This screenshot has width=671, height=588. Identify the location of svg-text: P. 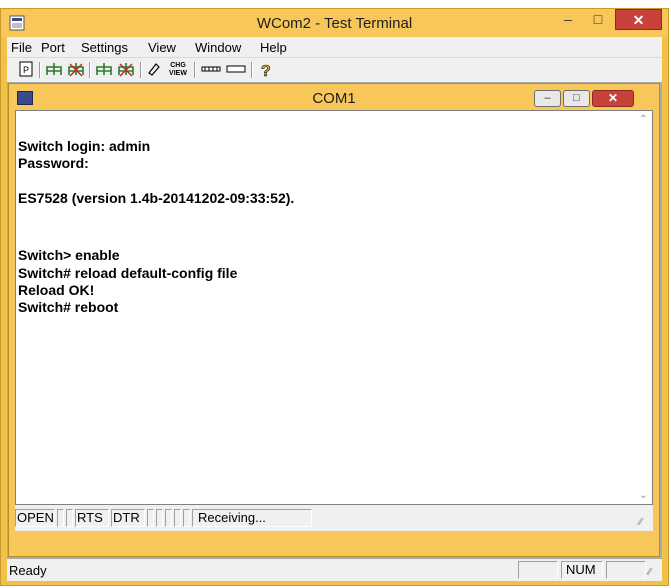
(26, 70).